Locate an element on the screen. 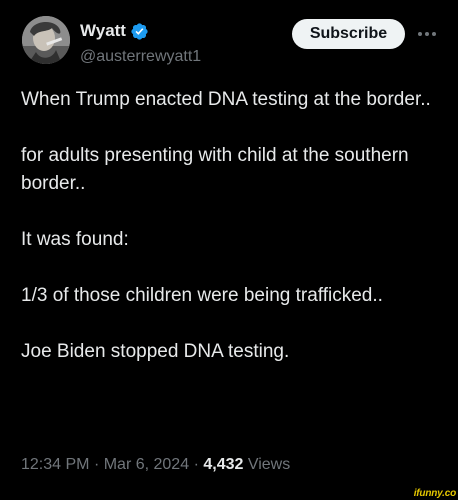  views-count: 4,432 is located at coordinates (223, 464).